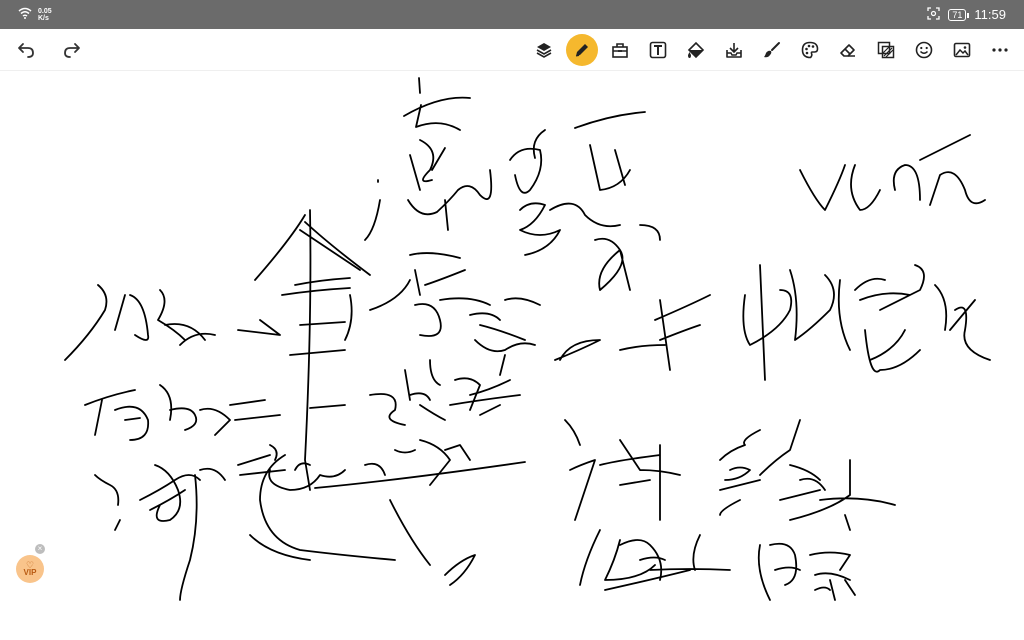  What do you see at coordinates (990, 14) in the screenshot?
I see `clock: 11:59` at bounding box center [990, 14].